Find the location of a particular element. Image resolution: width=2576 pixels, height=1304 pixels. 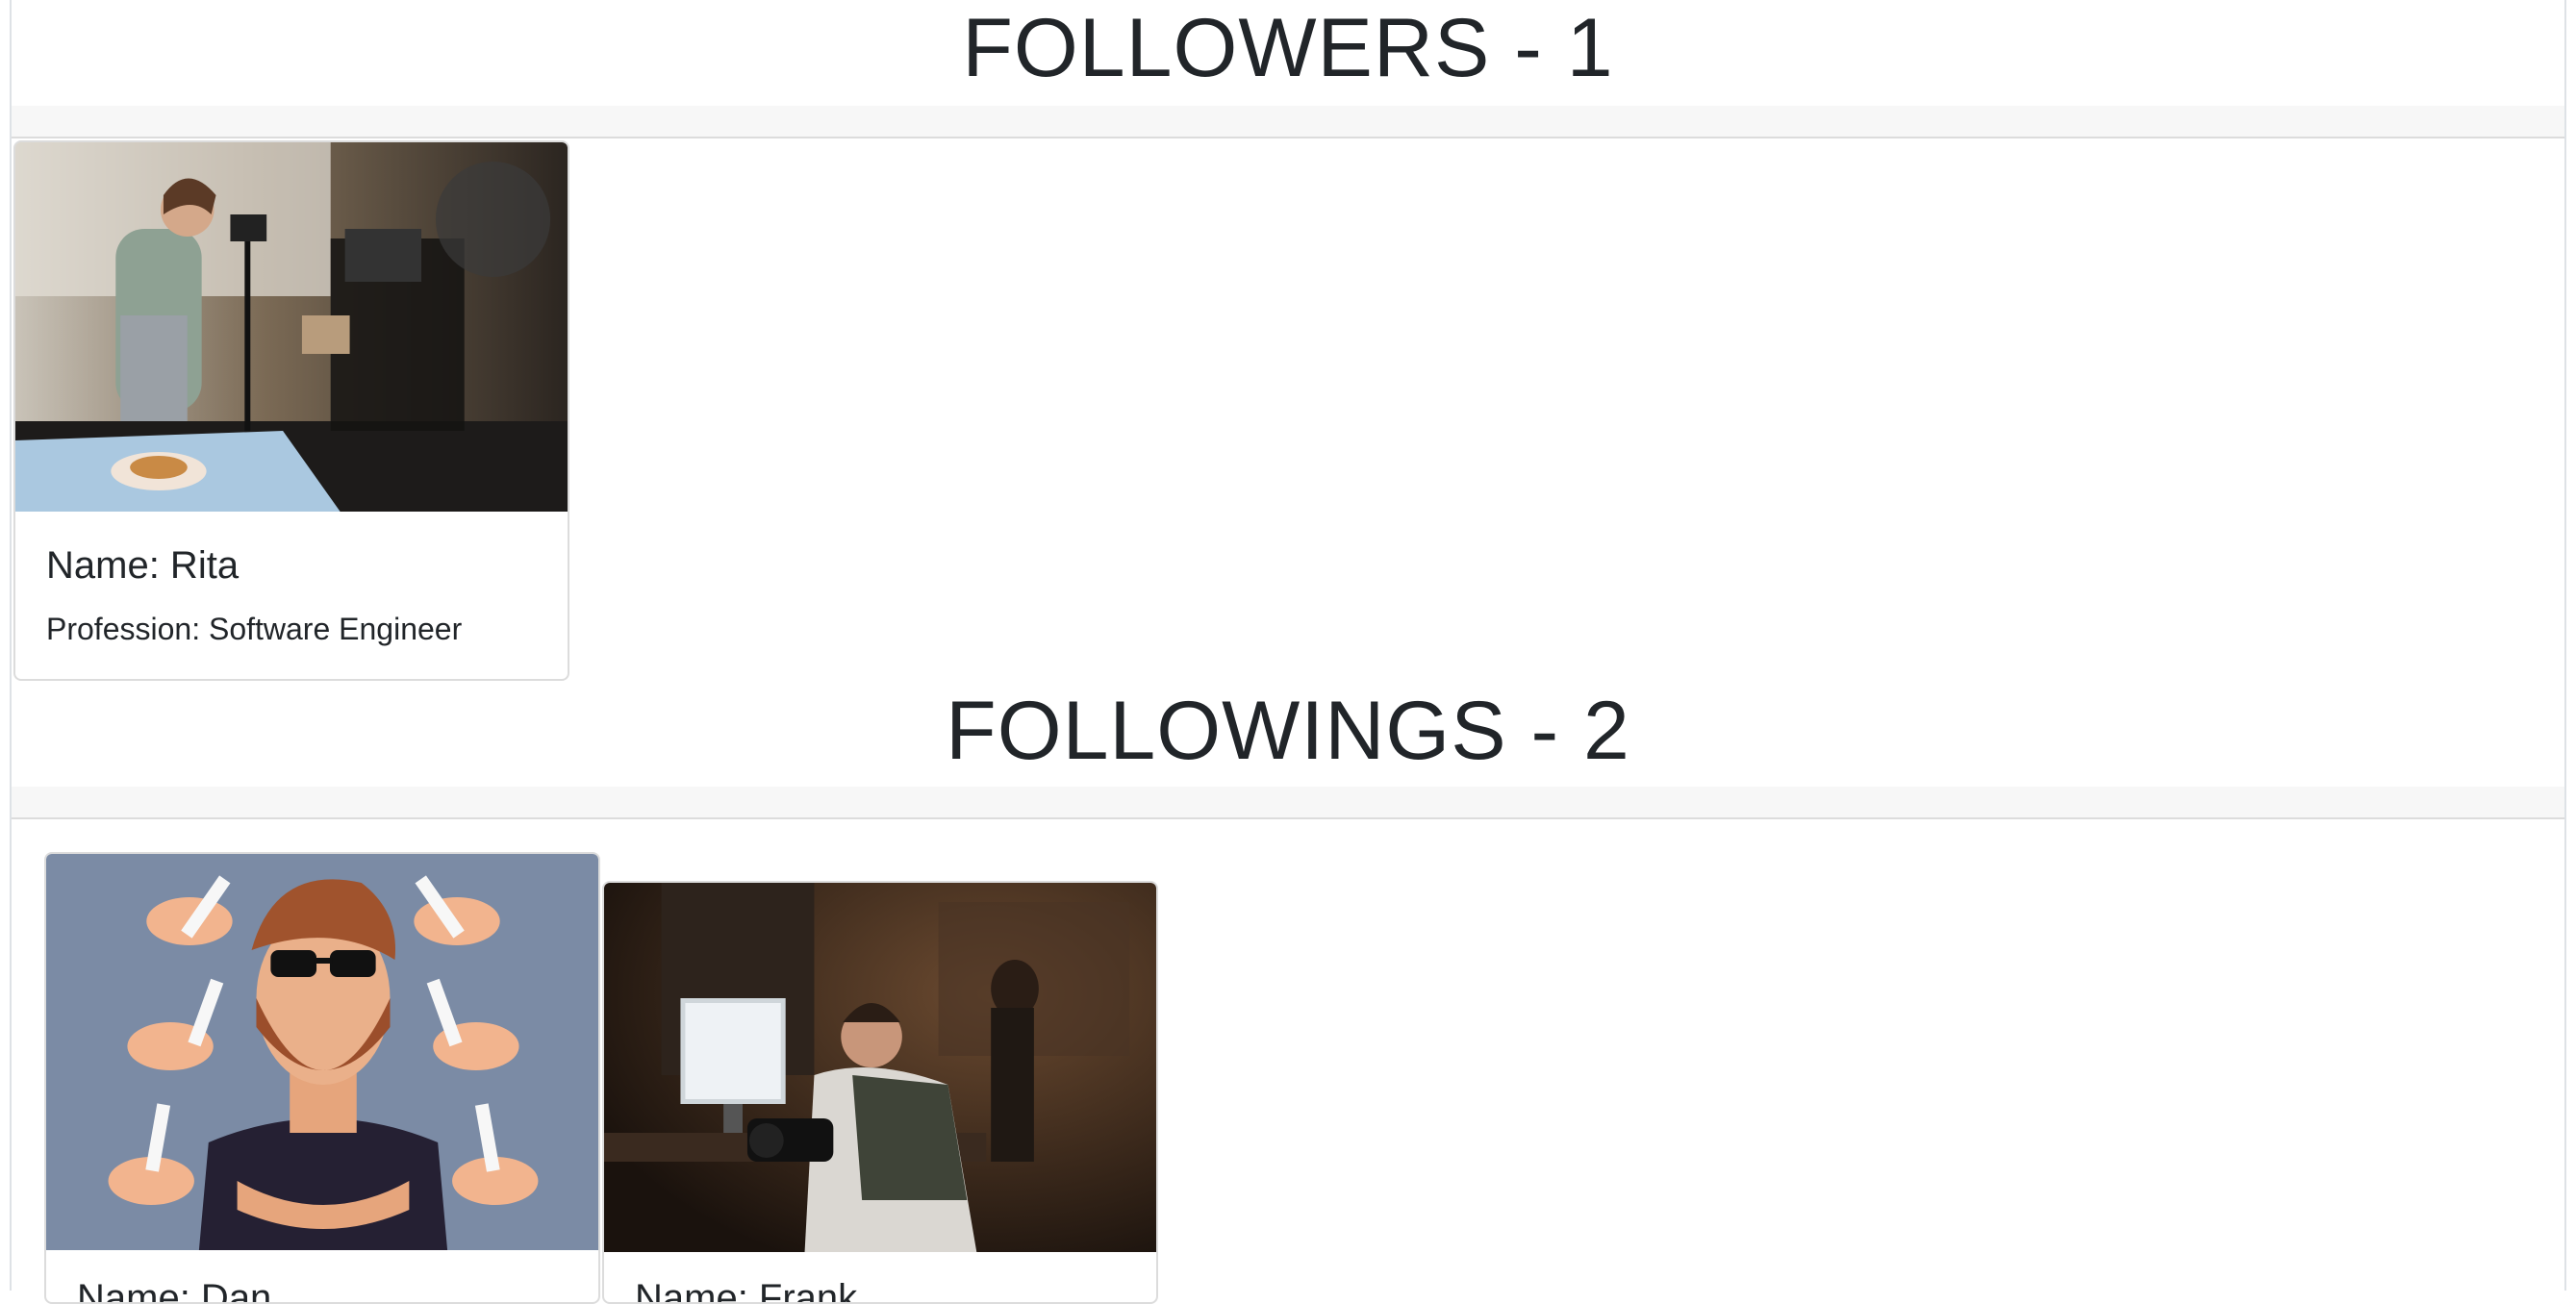

followers-header: FOLLOWERS - 1 is located at coordinates (1288, 69).